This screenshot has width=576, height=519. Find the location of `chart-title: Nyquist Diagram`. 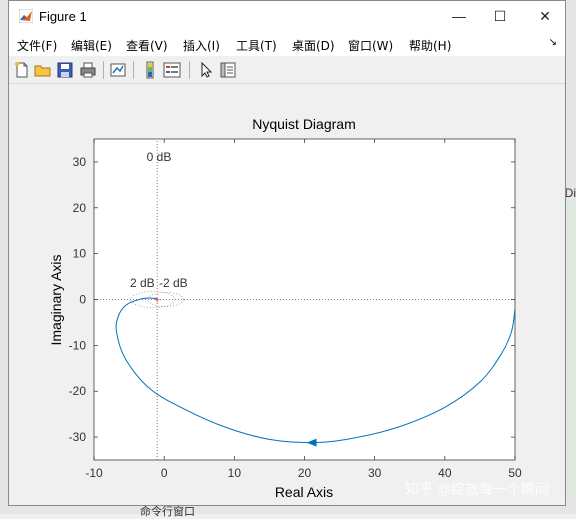

chart-title: Nyquist Diagram is located at coordinates (303, 124).